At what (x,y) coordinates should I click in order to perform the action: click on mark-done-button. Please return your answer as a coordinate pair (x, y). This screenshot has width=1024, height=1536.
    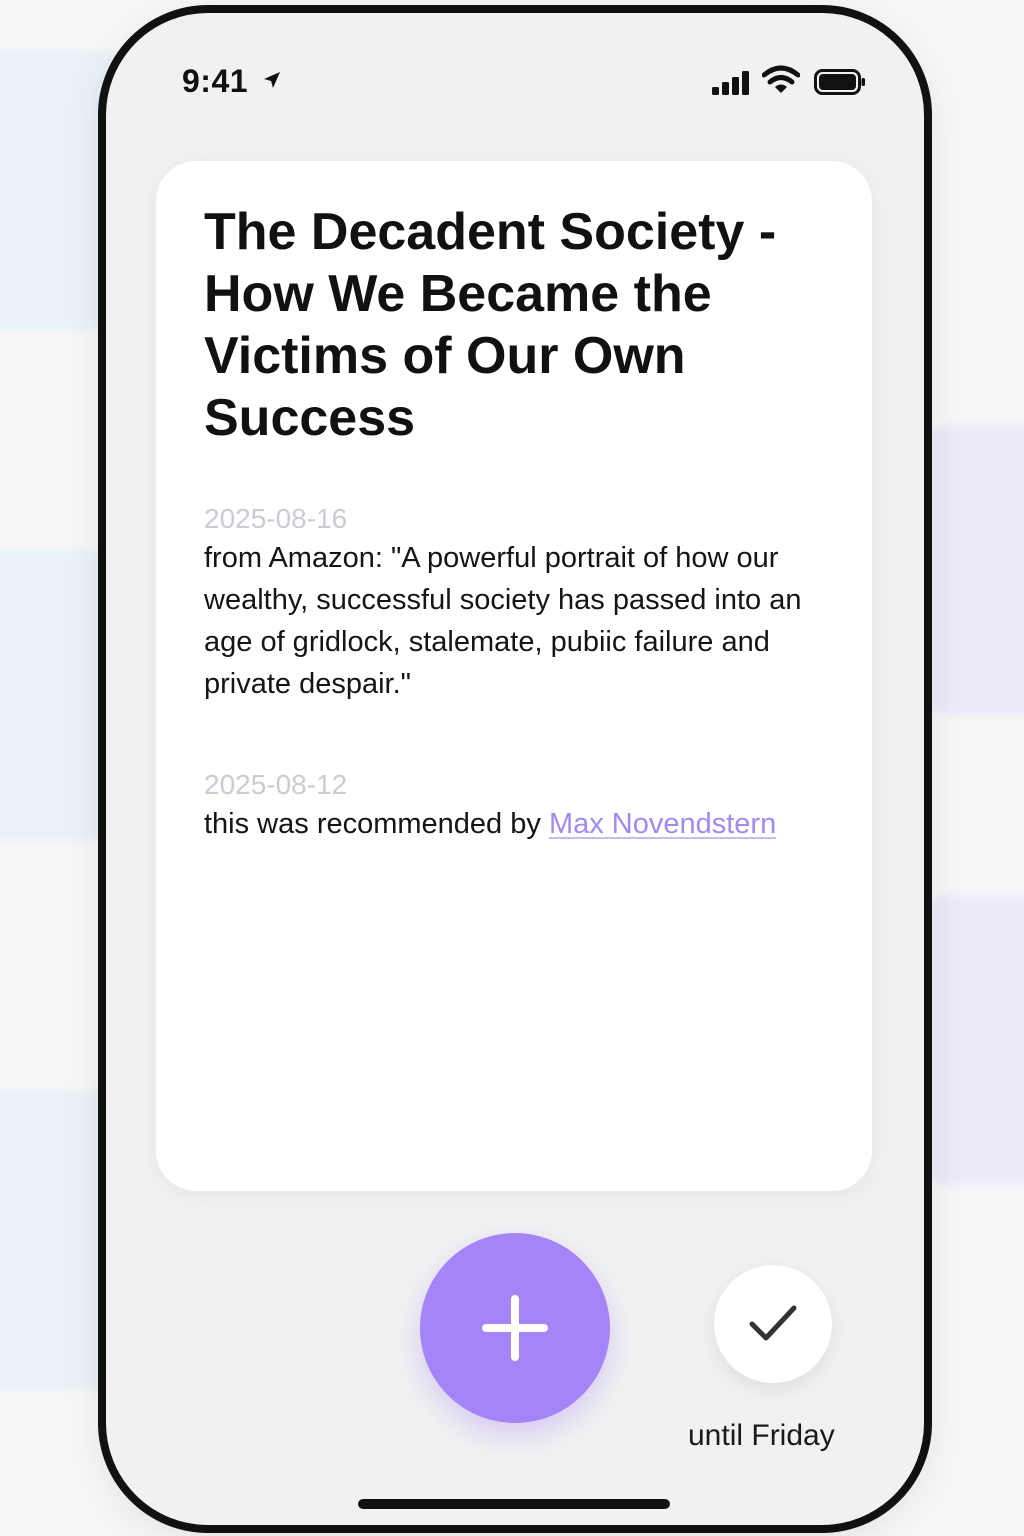
    Looking at the image, I should click on (773, 1324).